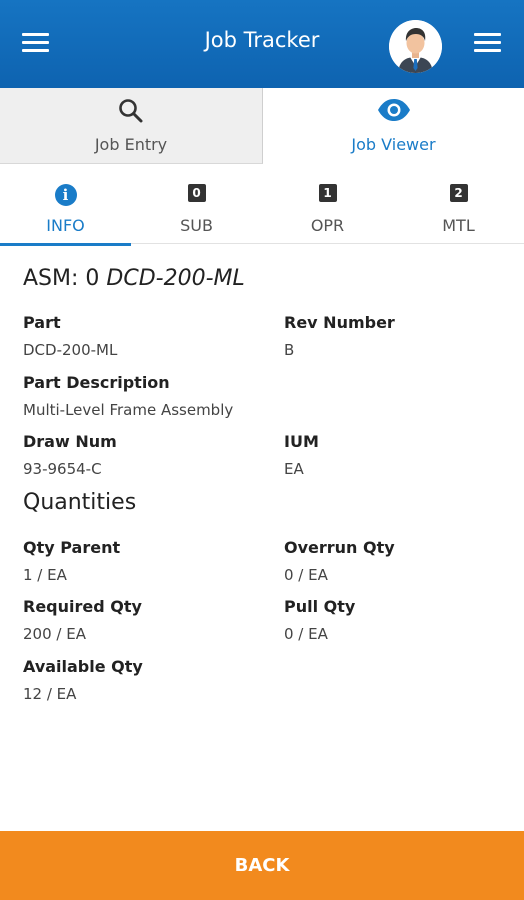  I want to click on tab-opr-label: OPR, so click(327, 225).